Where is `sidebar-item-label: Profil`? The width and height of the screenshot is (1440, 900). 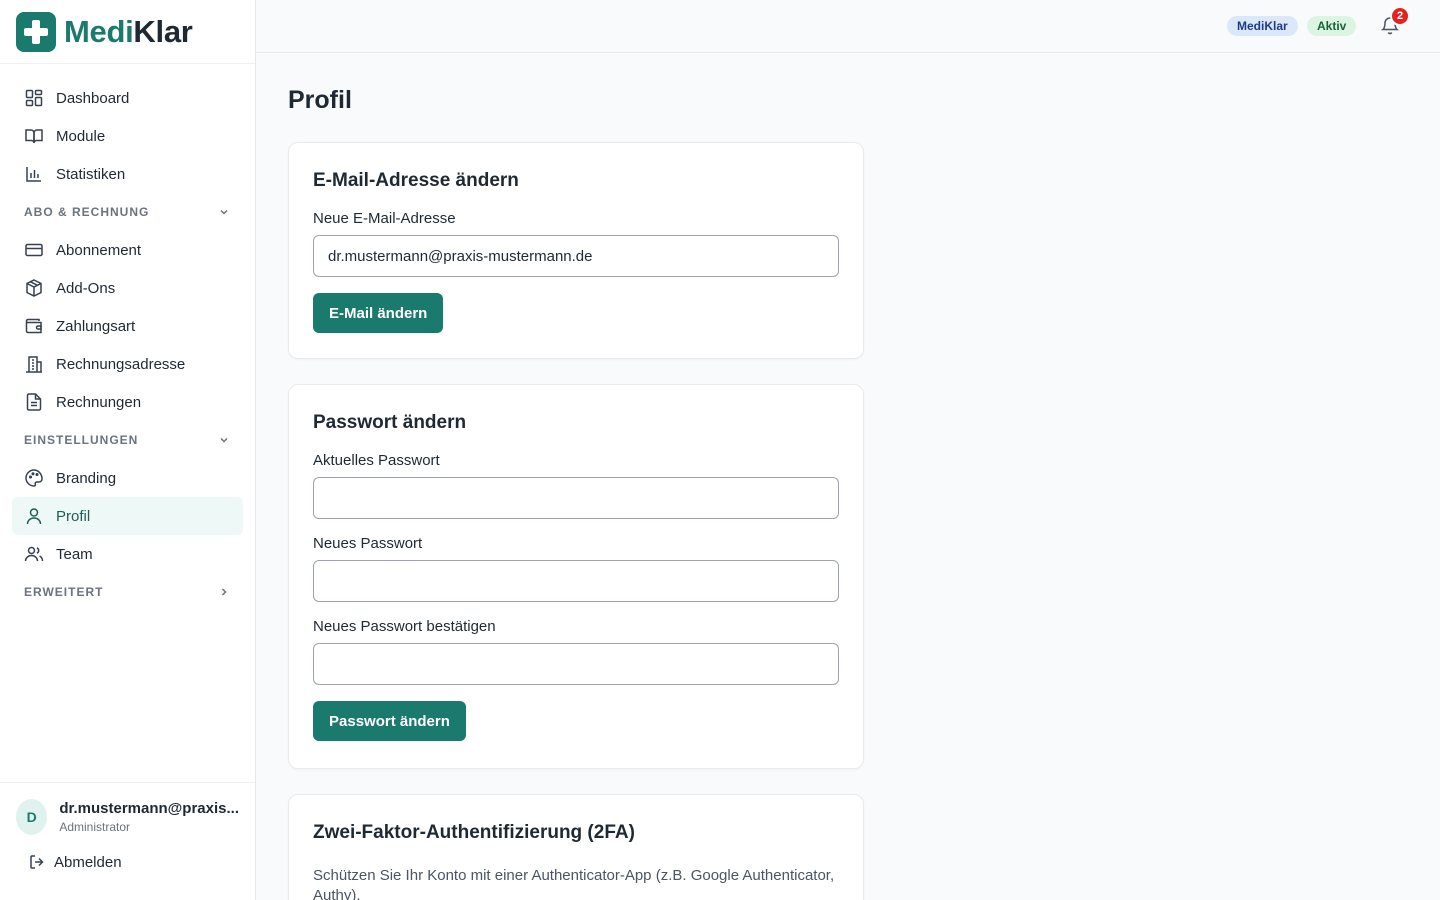
sidebar-item-label: Profil is located at coordinates (73, 516).